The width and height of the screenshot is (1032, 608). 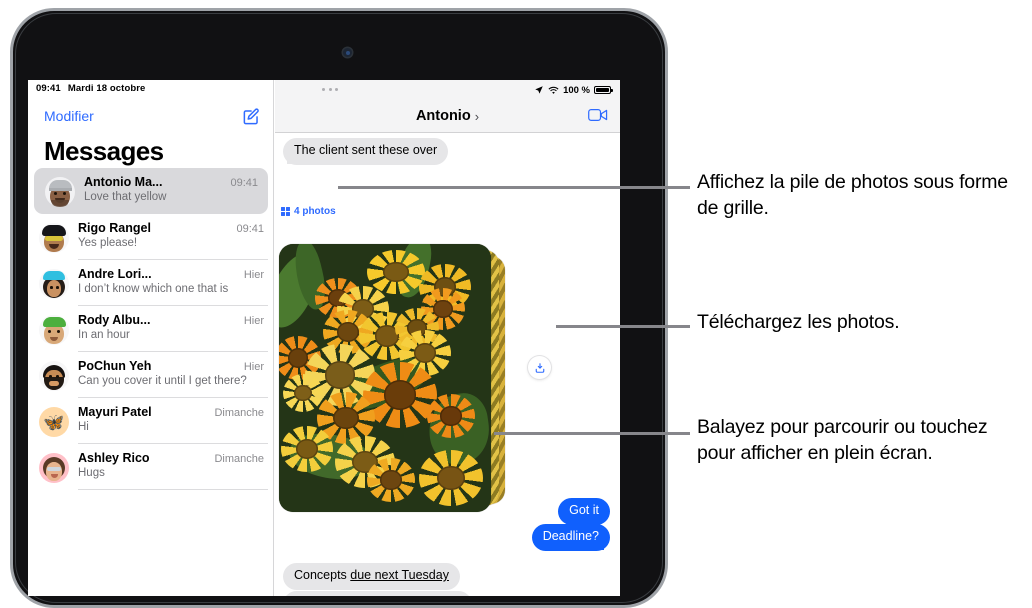 I want to click on photo-card-front, so click(x=385, y=378).